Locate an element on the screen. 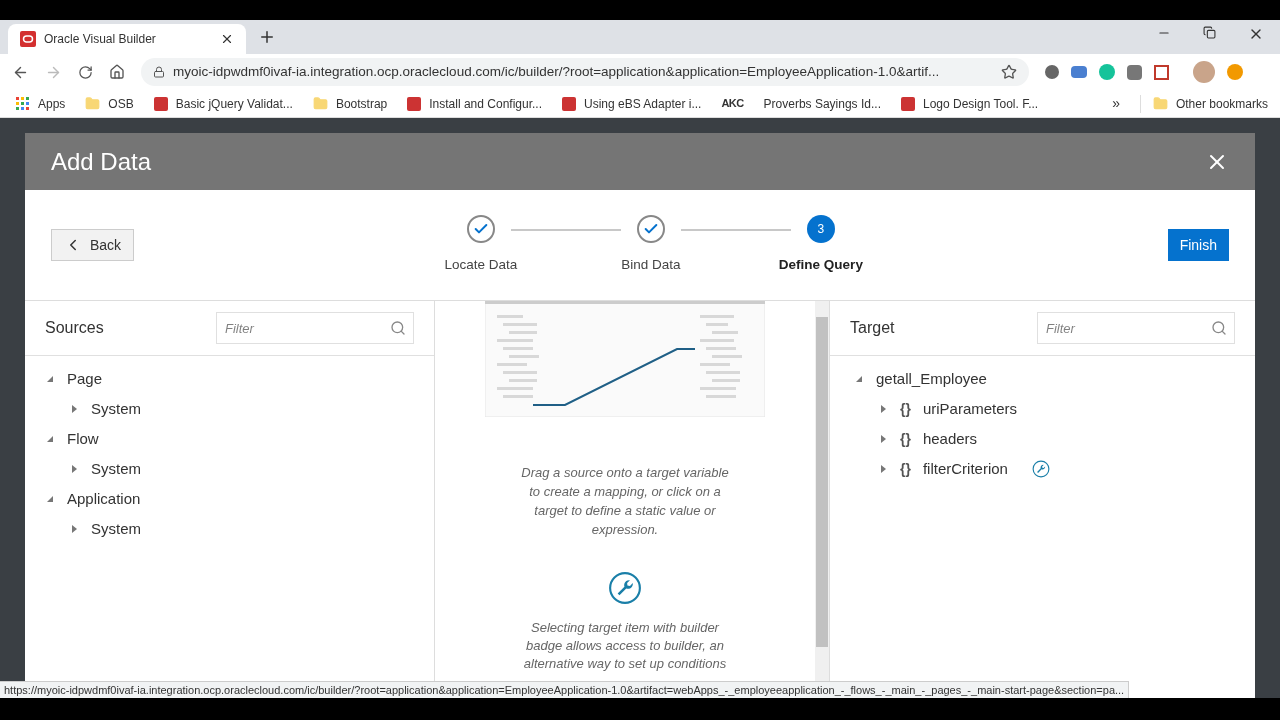 This screenshot has height=720, width=1280. tree-label: Flow is located at coordinates (83, 438).